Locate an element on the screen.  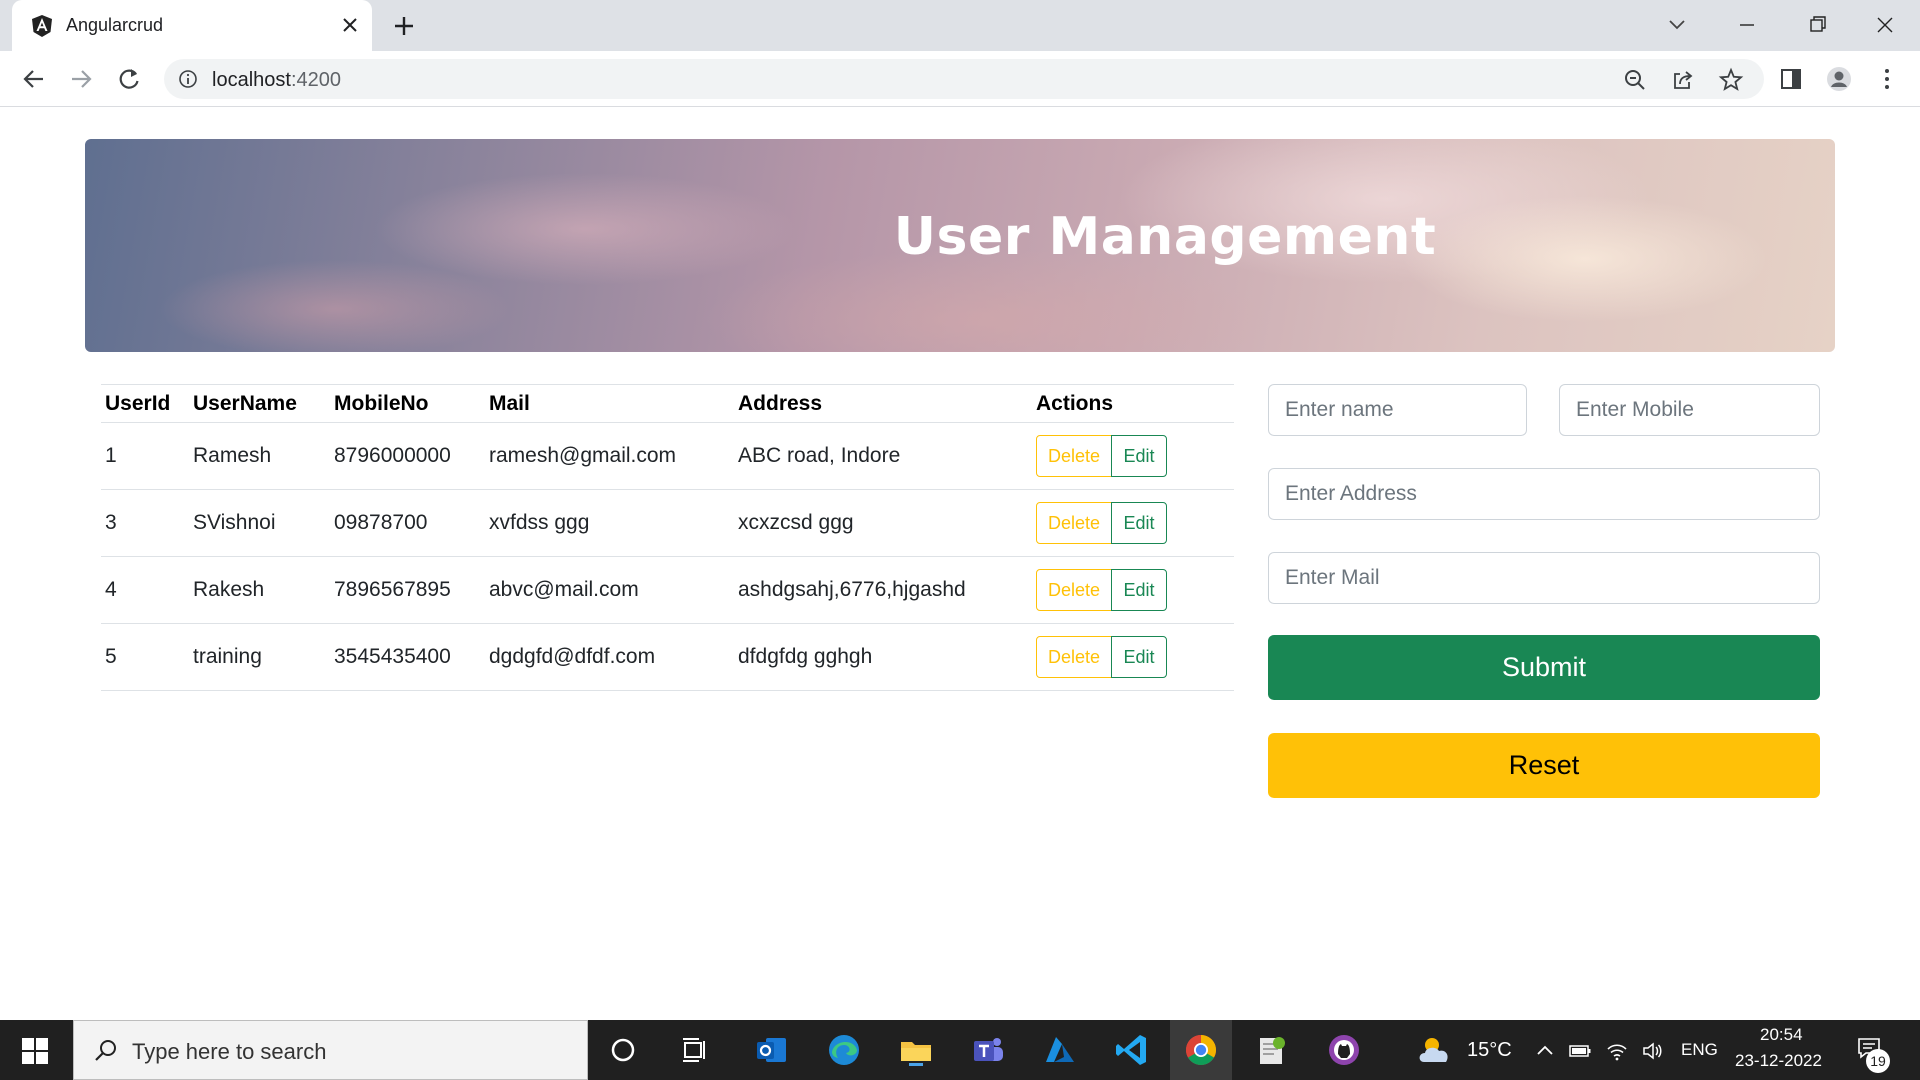
cell-mobile: 7896567895 is located at coordinates (407, 590).